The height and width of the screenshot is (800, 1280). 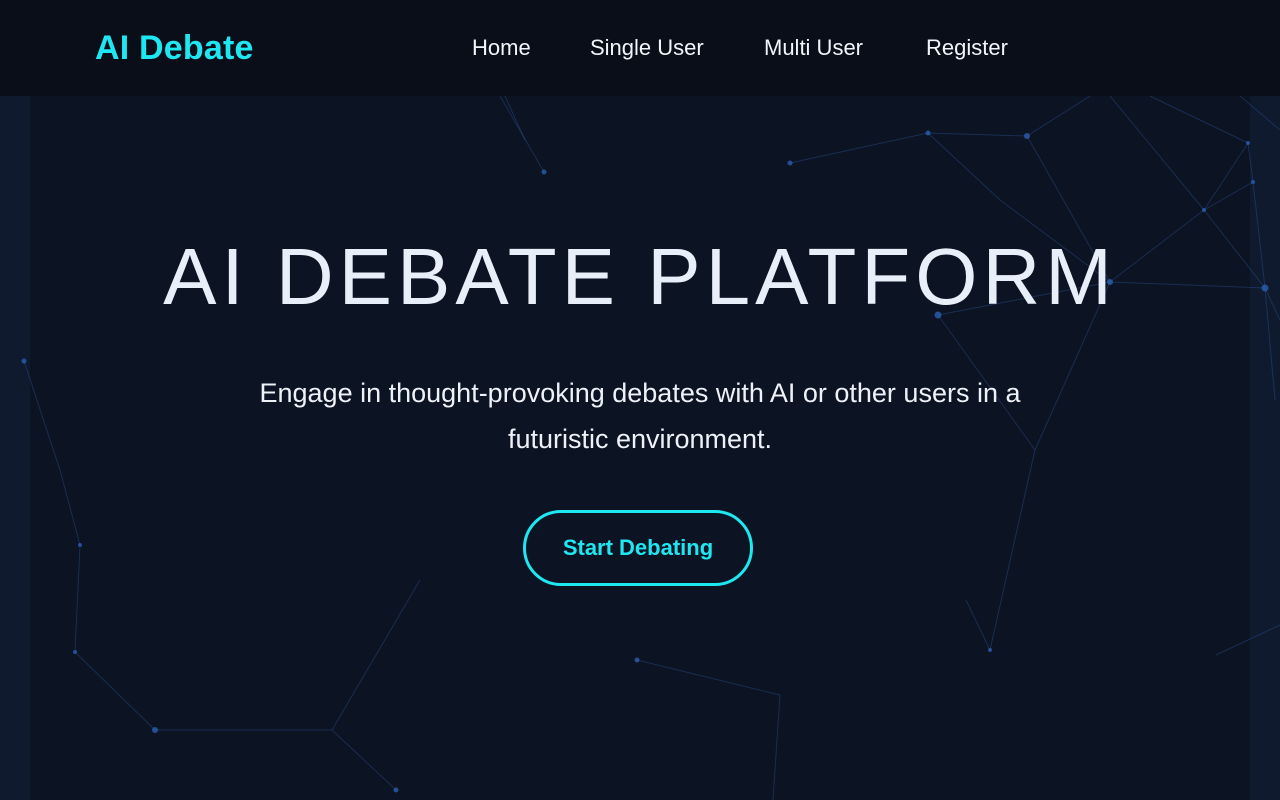 What do you see at coordinates (501, 48) in the screenshot?
I see `nav-item-home: Home` at bounding box center [501, 48].